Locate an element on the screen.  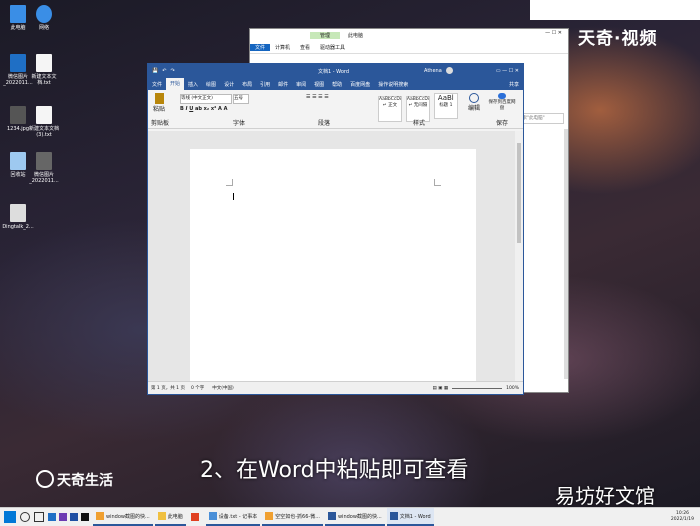
watermark-top-right: 天奇·视频 is located at coordinates (618, 39).